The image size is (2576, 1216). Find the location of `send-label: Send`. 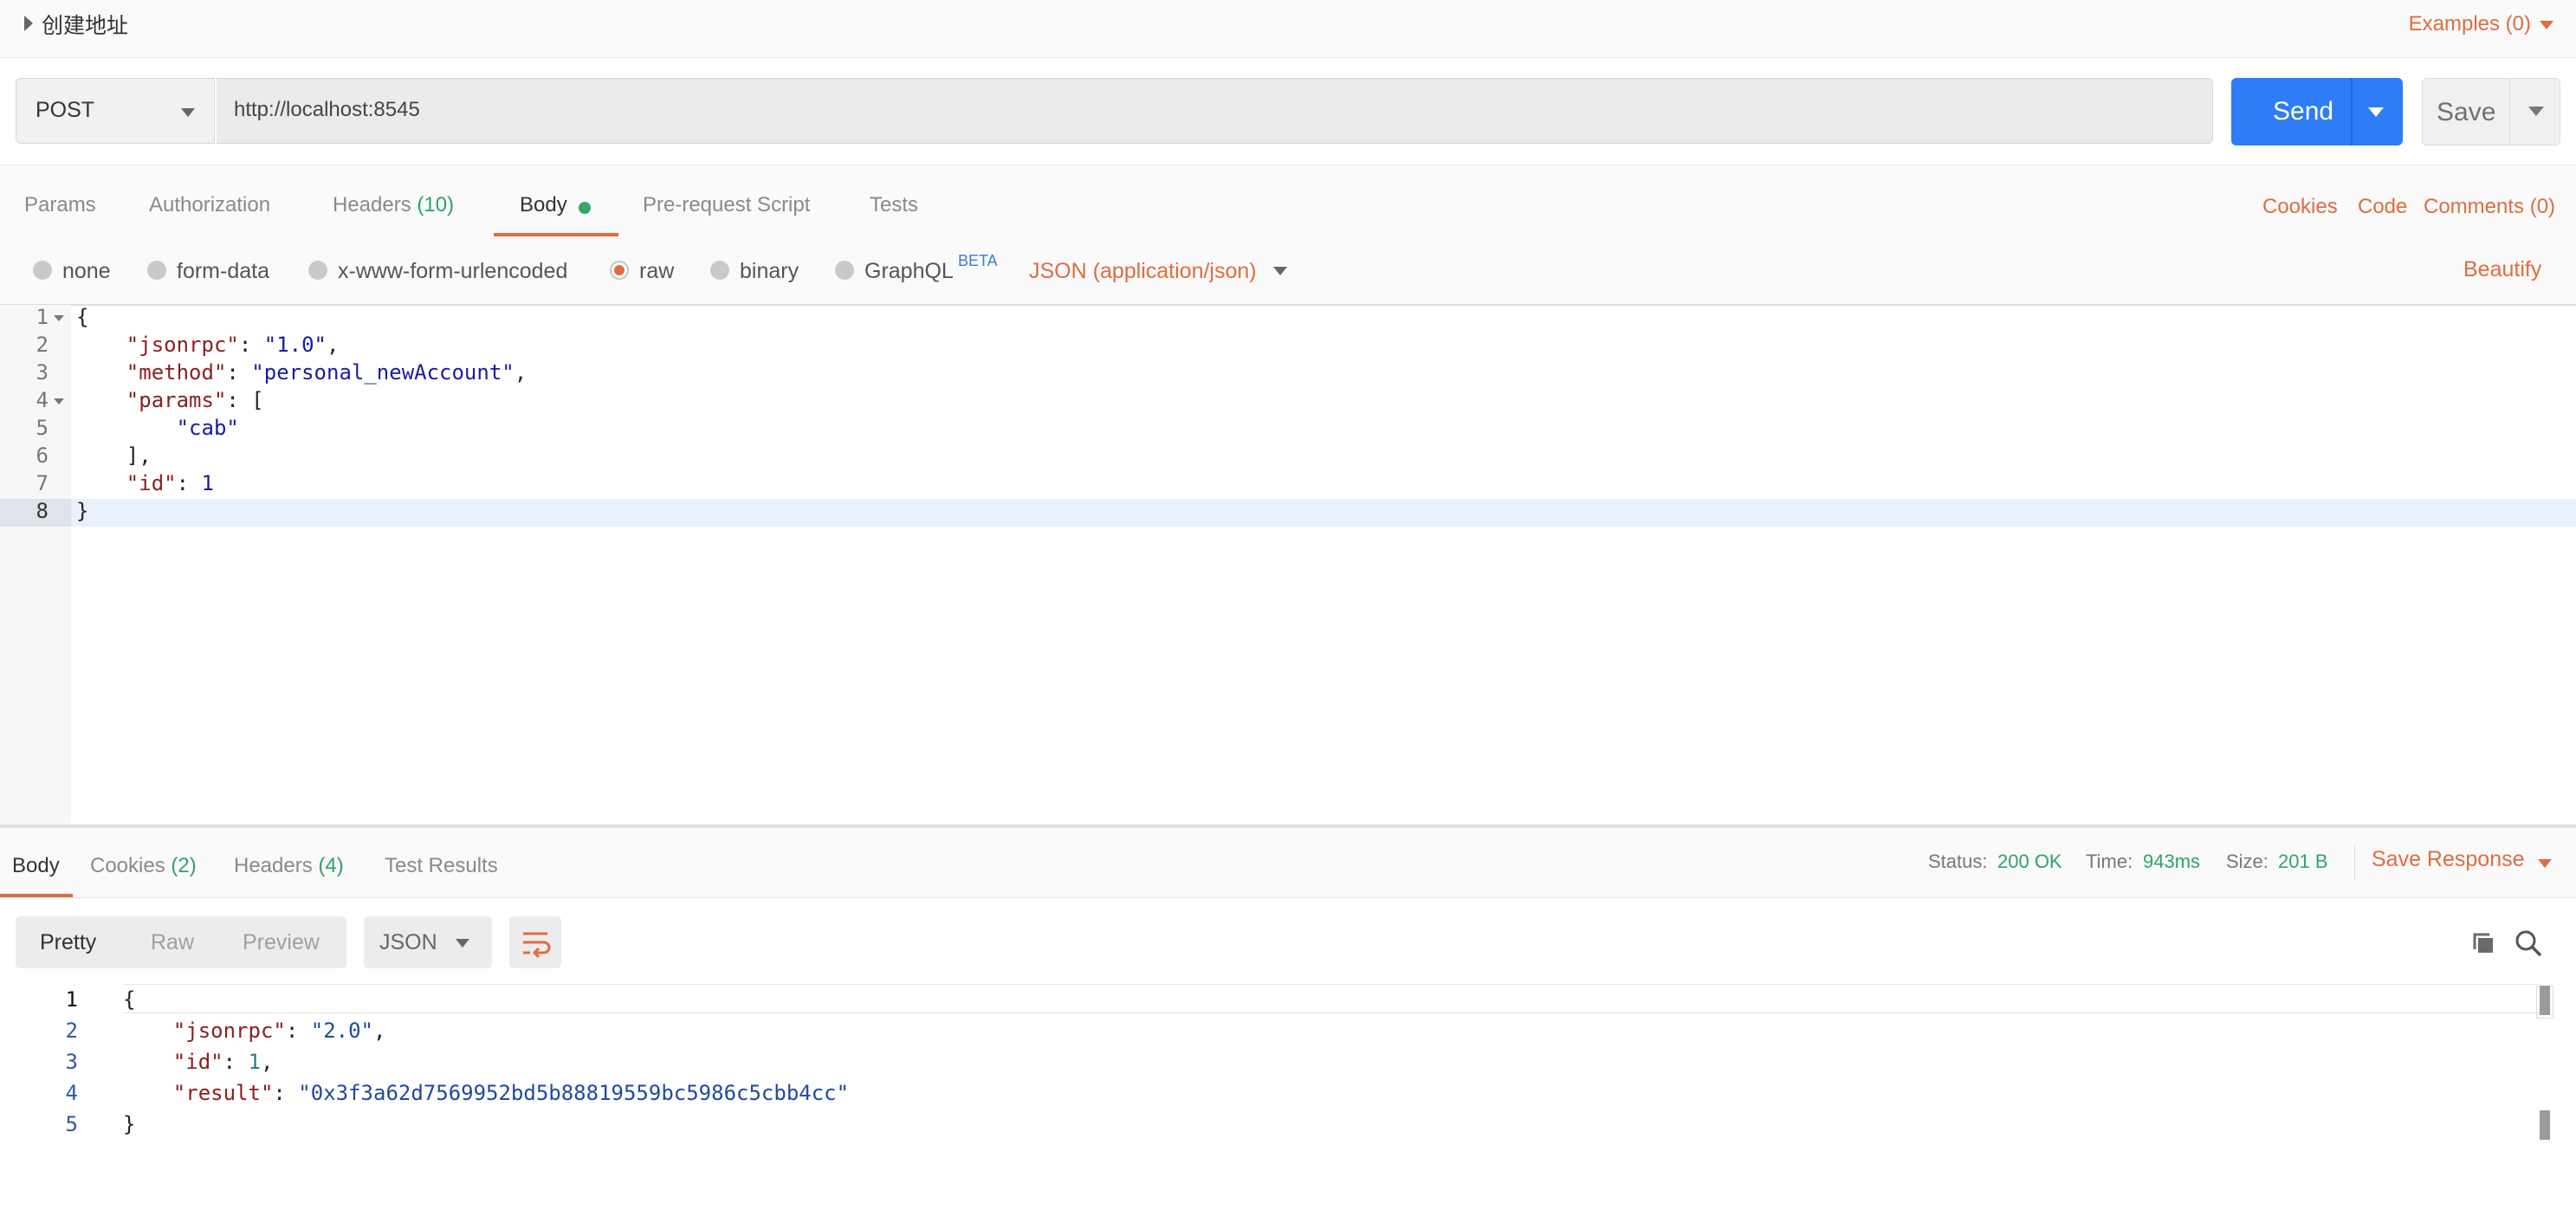

send-label: Send is located at coordinates (2303, 111).